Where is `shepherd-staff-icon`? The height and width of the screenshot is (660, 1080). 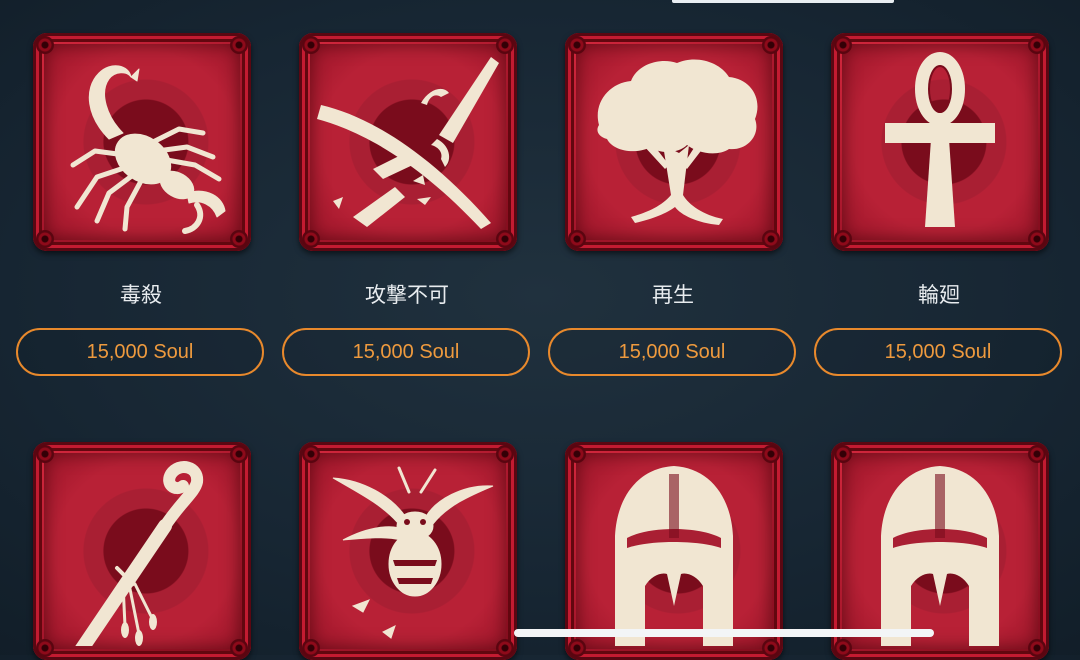
shepherd-staff-icon is located at coordinates (139, 553).